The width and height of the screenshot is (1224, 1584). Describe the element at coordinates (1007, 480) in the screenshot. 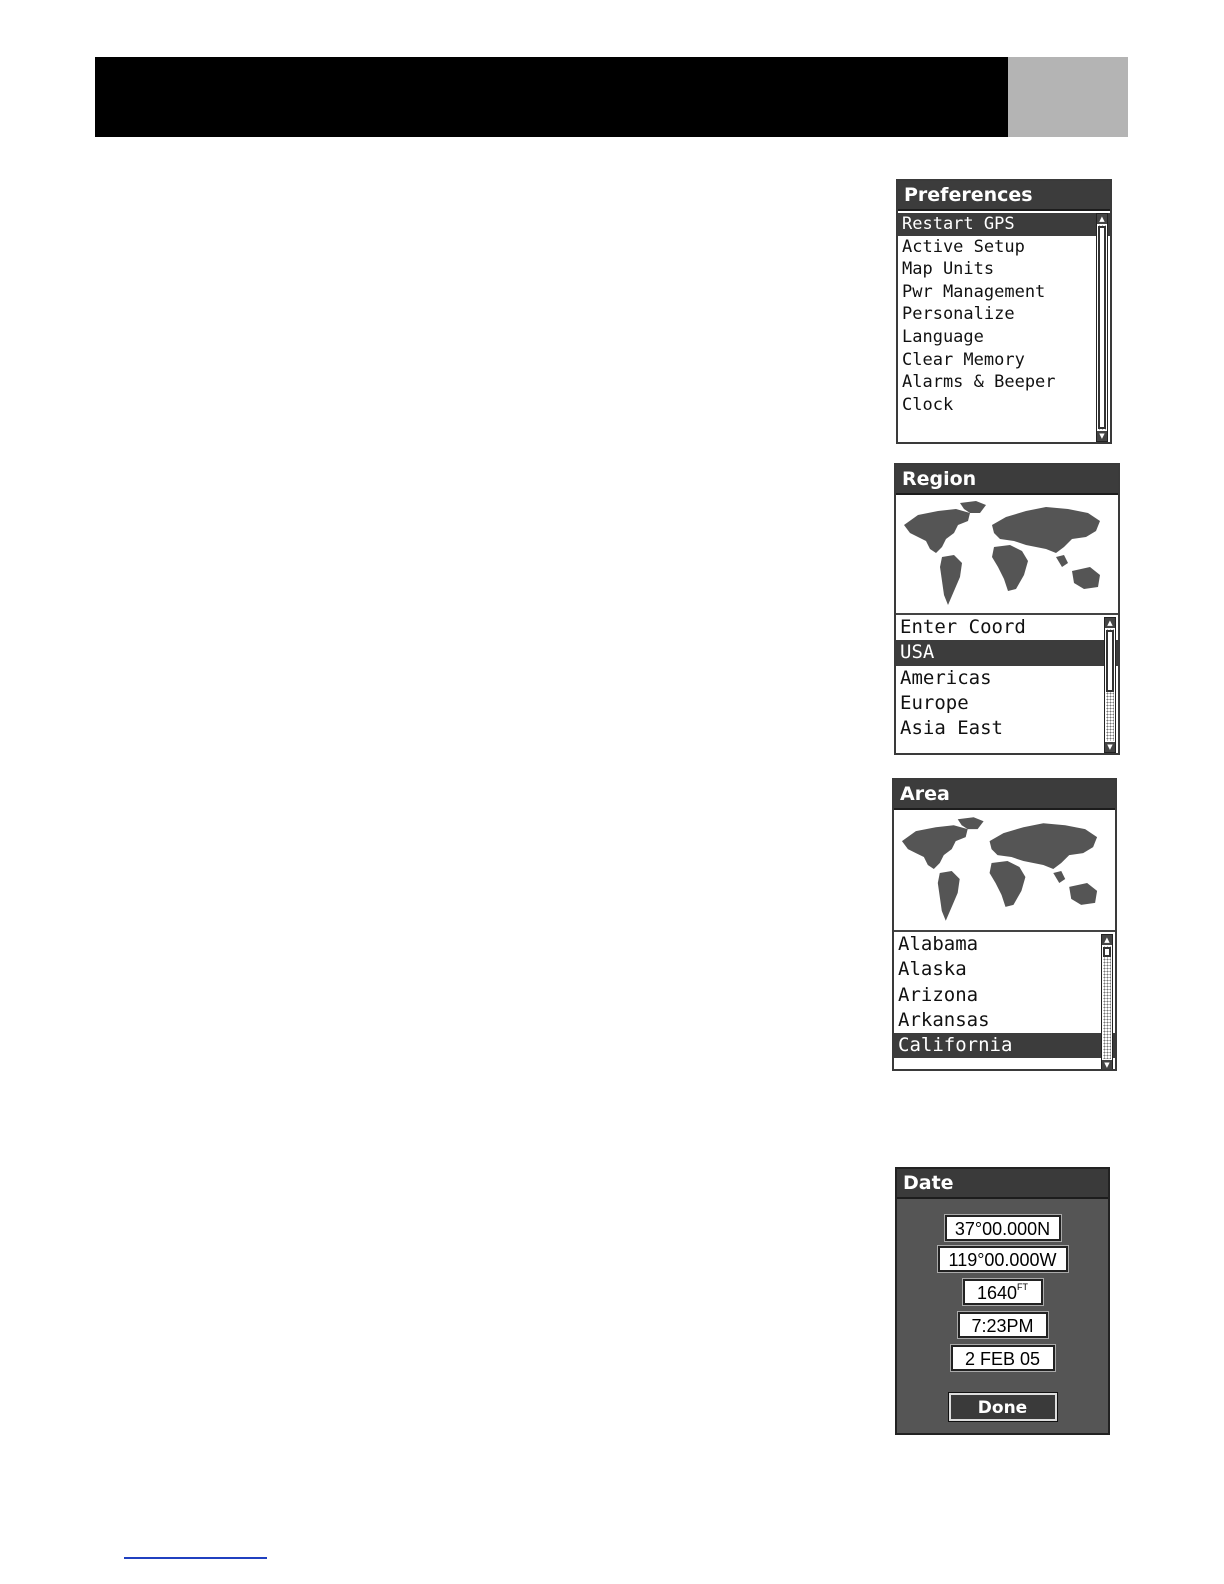

I see `region-title: Region` at that location.